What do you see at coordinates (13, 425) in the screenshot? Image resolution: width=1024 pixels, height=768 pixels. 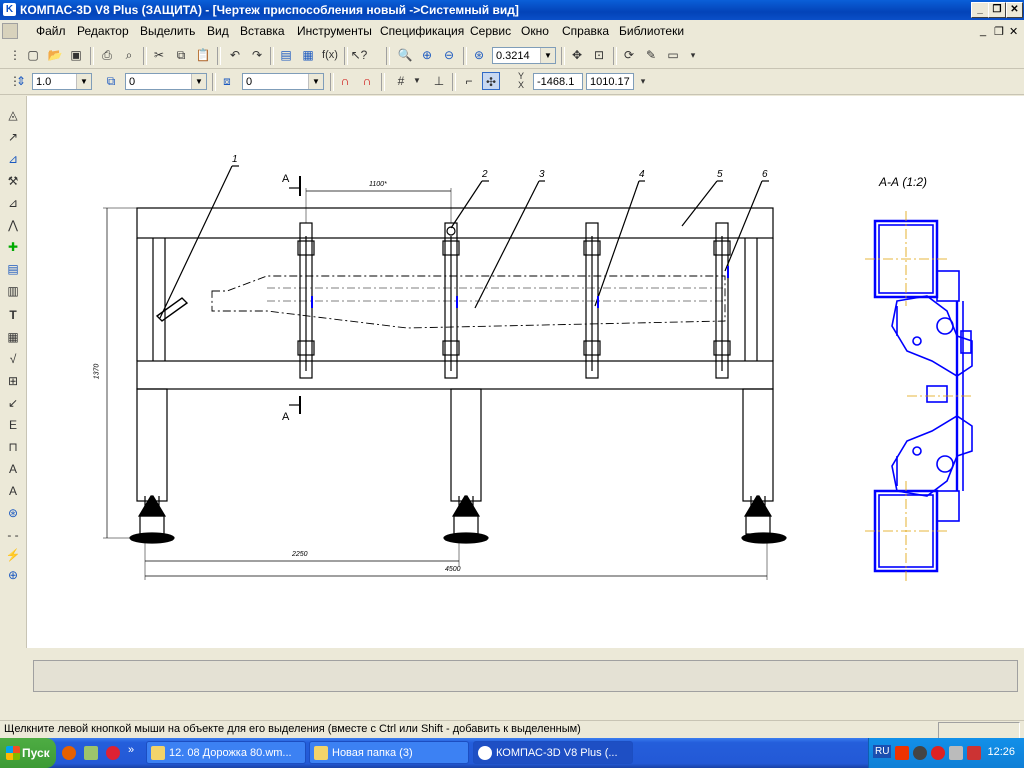 I see `tolerance-icon: E` at bounding box center [13, 425].